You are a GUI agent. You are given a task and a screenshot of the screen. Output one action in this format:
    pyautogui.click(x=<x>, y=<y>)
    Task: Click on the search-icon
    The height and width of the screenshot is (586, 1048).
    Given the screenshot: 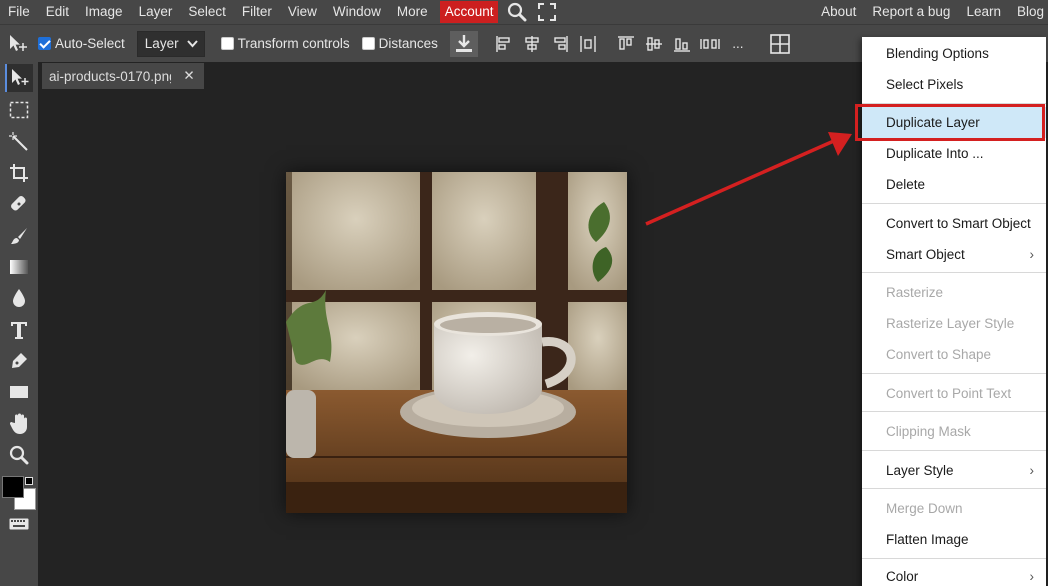 What is the action you would take?
    pyautogui.click(x=517, y=12)
    